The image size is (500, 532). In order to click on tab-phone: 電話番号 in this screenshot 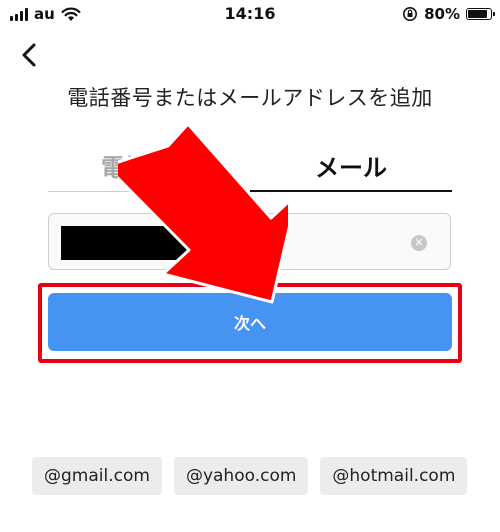, I will do `click(149, 166)`.